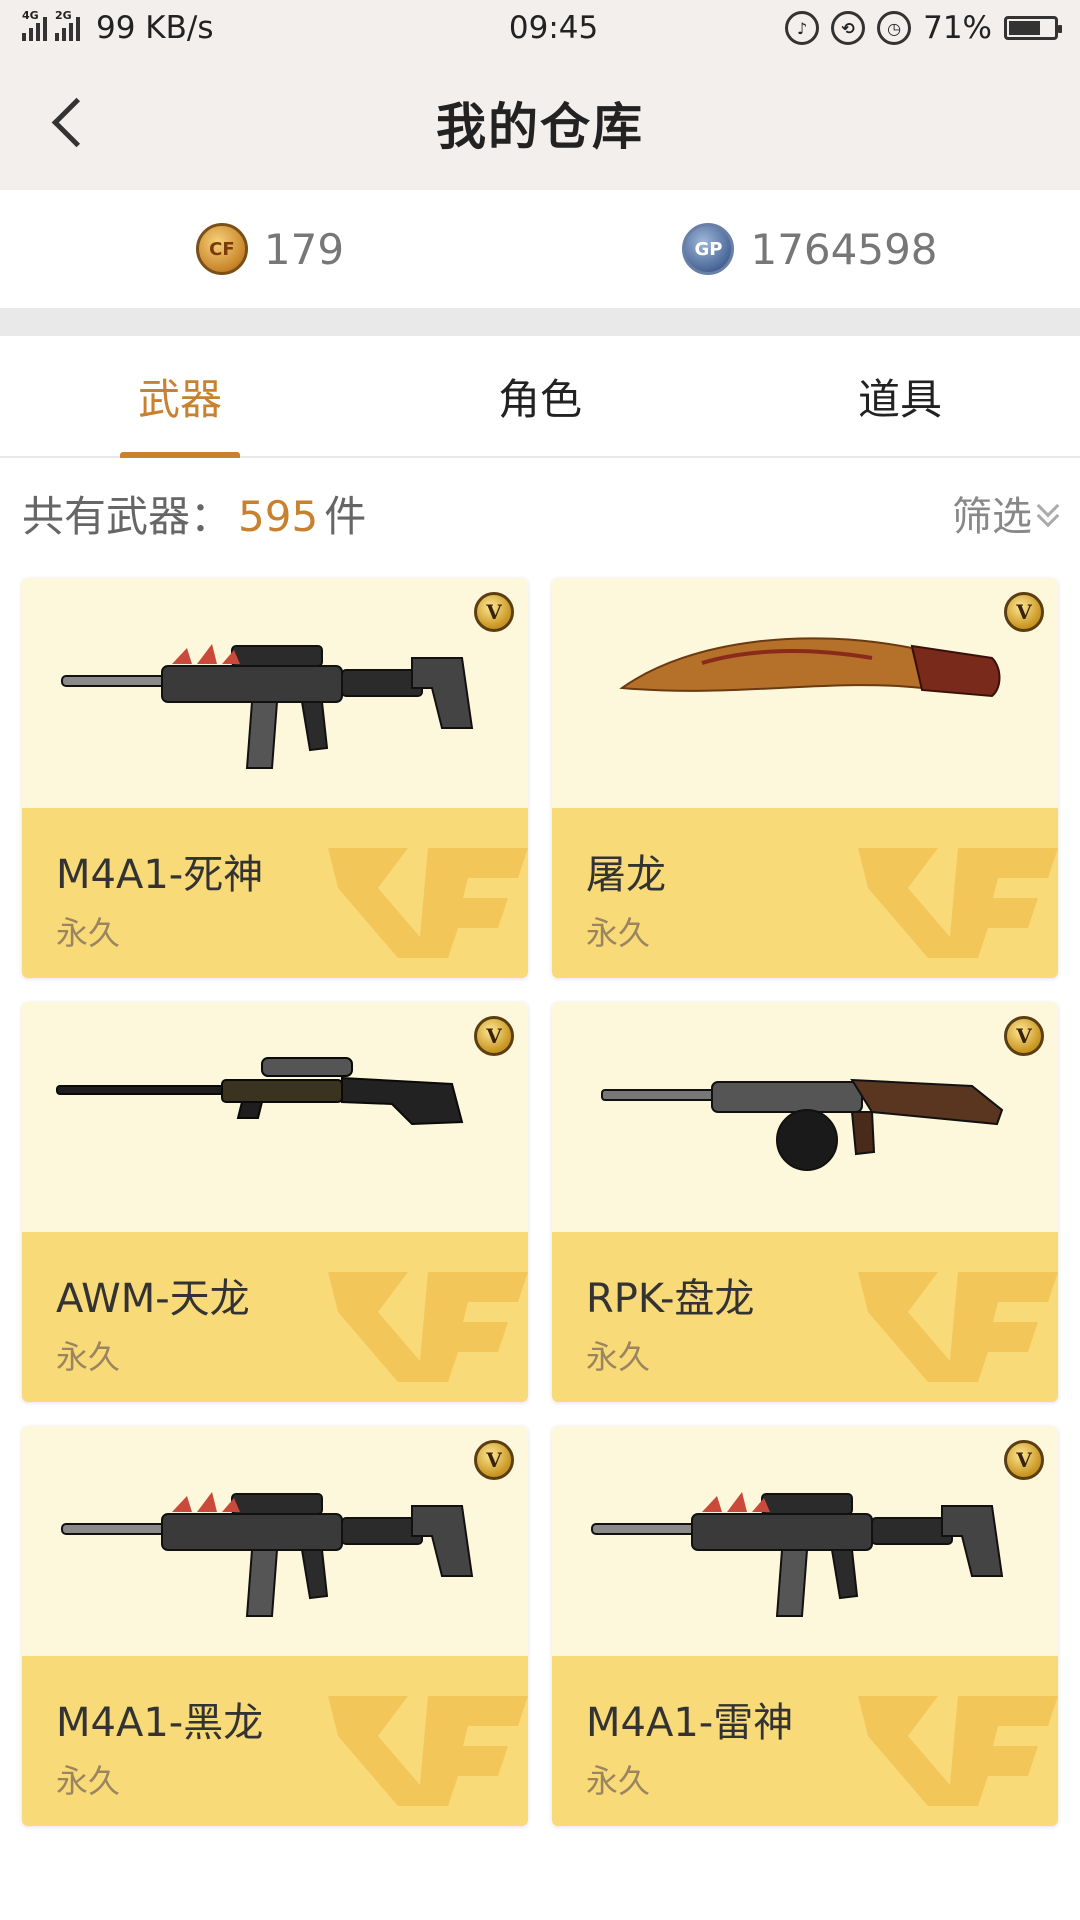 The image size is (1080, 1920). What do you see at coordinates (155, 28) in the screenshot?
I see `network-speed: 99 KB/s` at bounding box center [155, 28].